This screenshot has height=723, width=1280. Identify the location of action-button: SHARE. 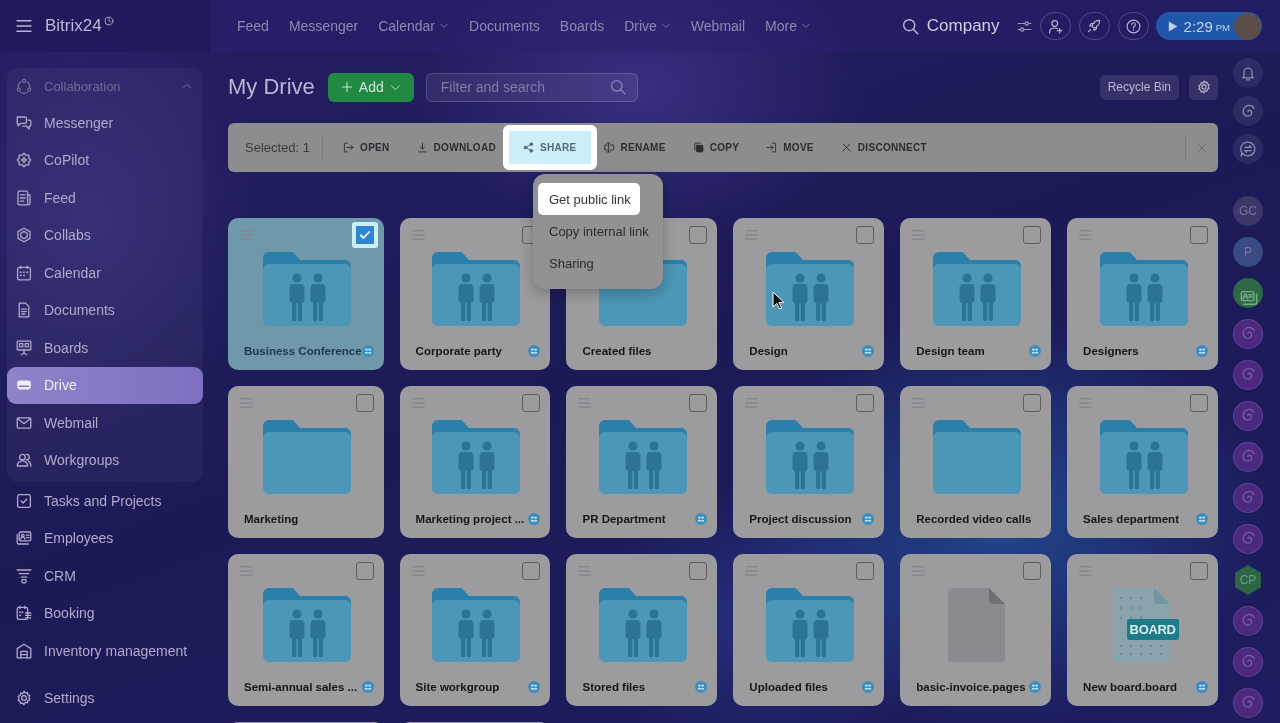
(550, 147).